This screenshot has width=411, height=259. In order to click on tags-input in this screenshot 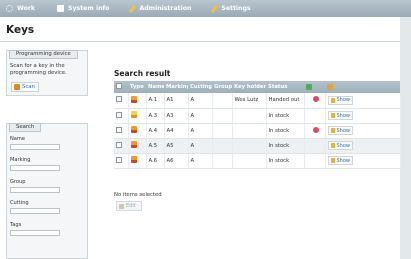, I will do `click(35, 233)`.